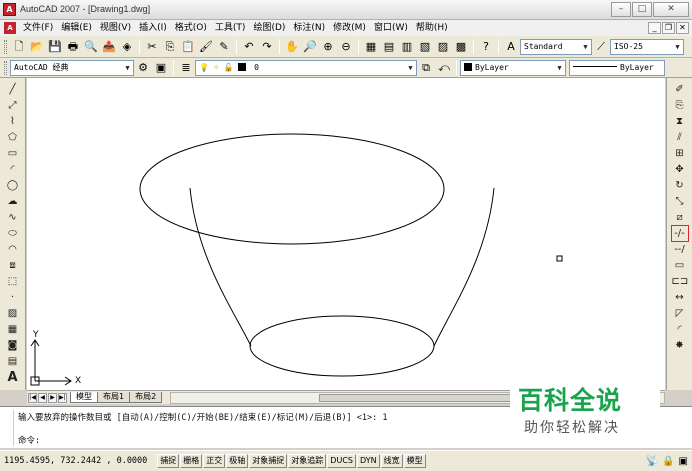 This screenshot has width=692, height=471. Describe the element at coordinates (146, 397) in the screenshot. I see `tab-layout2: 布局2` at that location.